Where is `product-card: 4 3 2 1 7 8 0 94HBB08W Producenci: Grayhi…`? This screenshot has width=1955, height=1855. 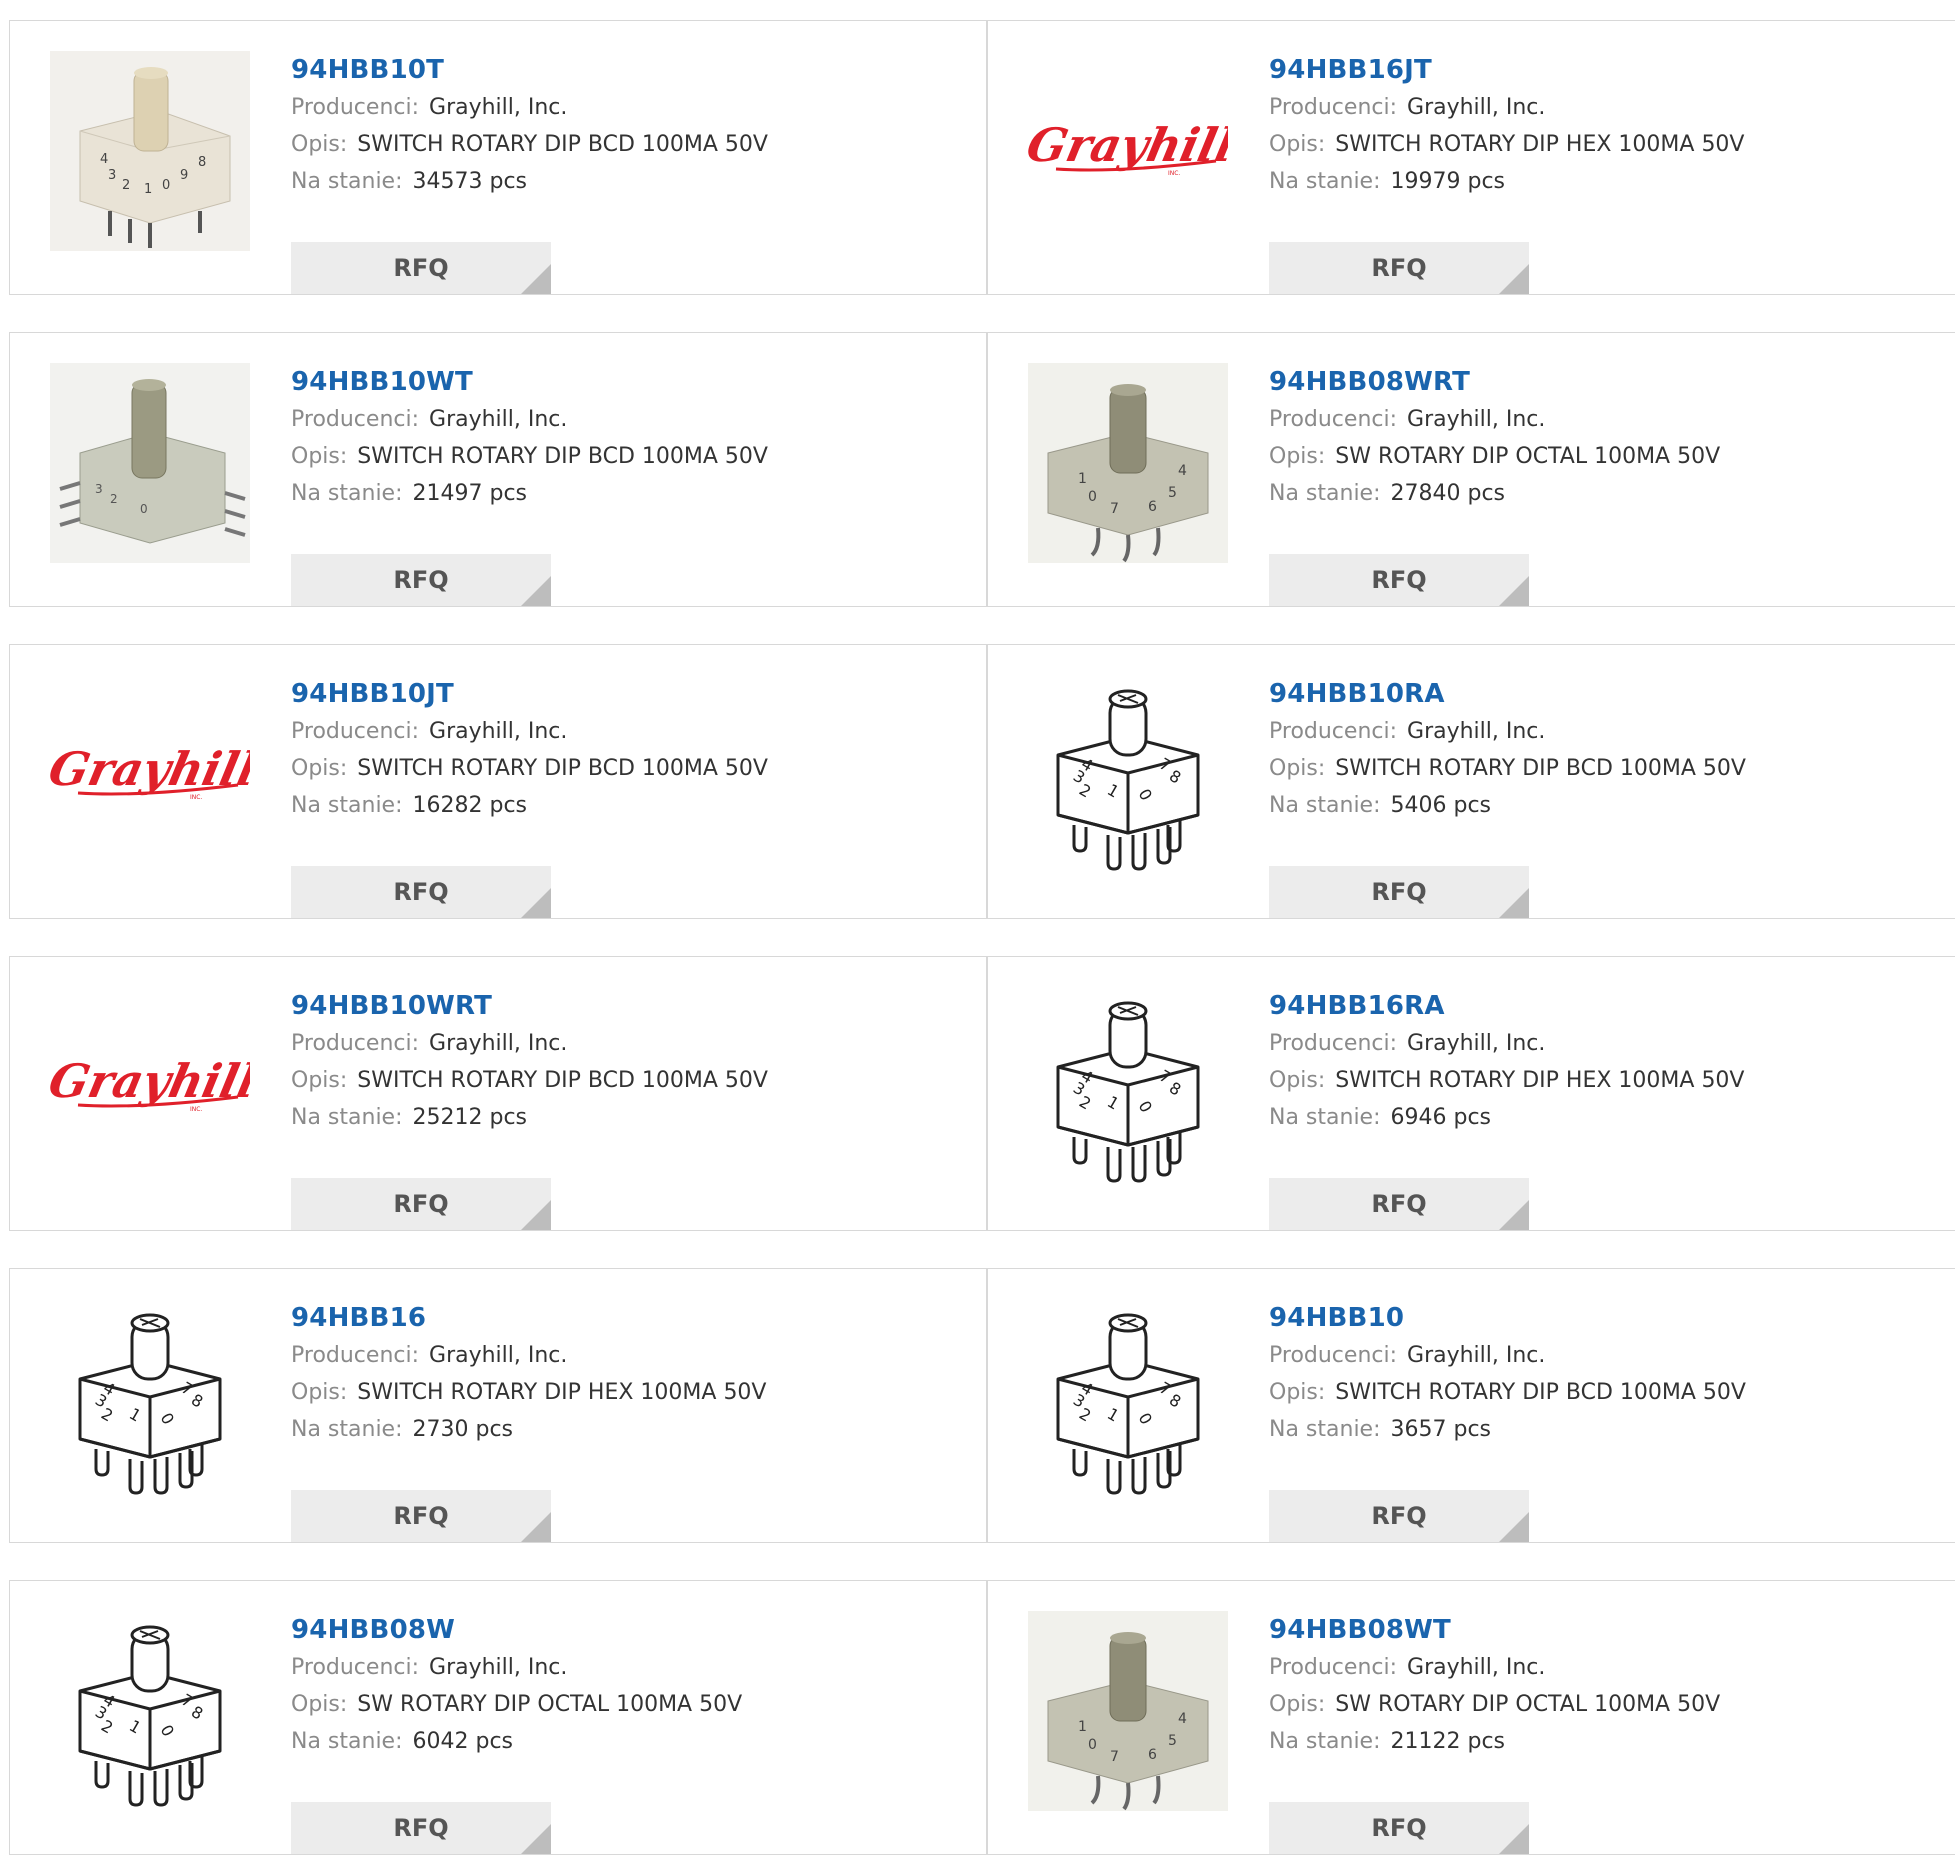
product-card: 4 3 2 1 7 8 0 94HBB08W Producenci: Grayhi… is located at coordinates (498, 1717).